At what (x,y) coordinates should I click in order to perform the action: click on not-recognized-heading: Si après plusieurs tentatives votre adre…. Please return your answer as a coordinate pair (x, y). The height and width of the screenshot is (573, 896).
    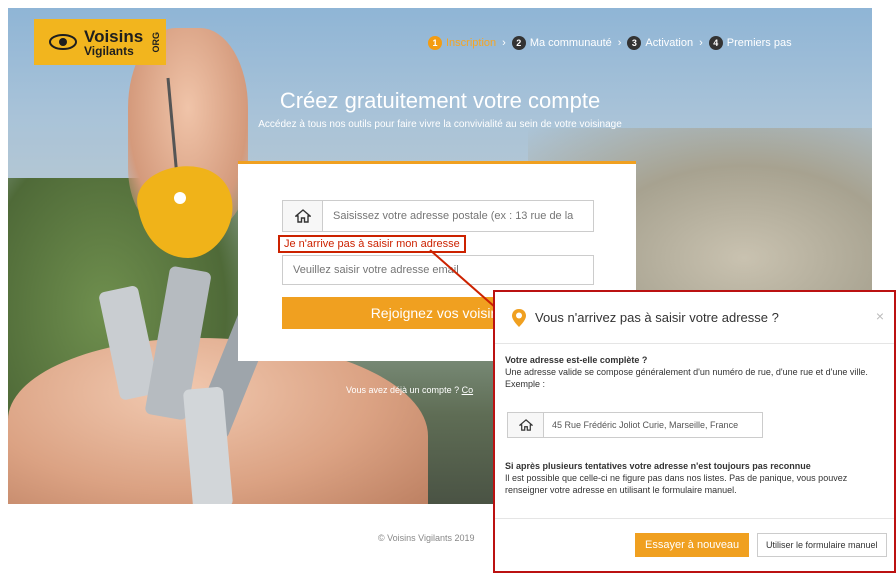
    Looking at the image, I should click on (658, 466).